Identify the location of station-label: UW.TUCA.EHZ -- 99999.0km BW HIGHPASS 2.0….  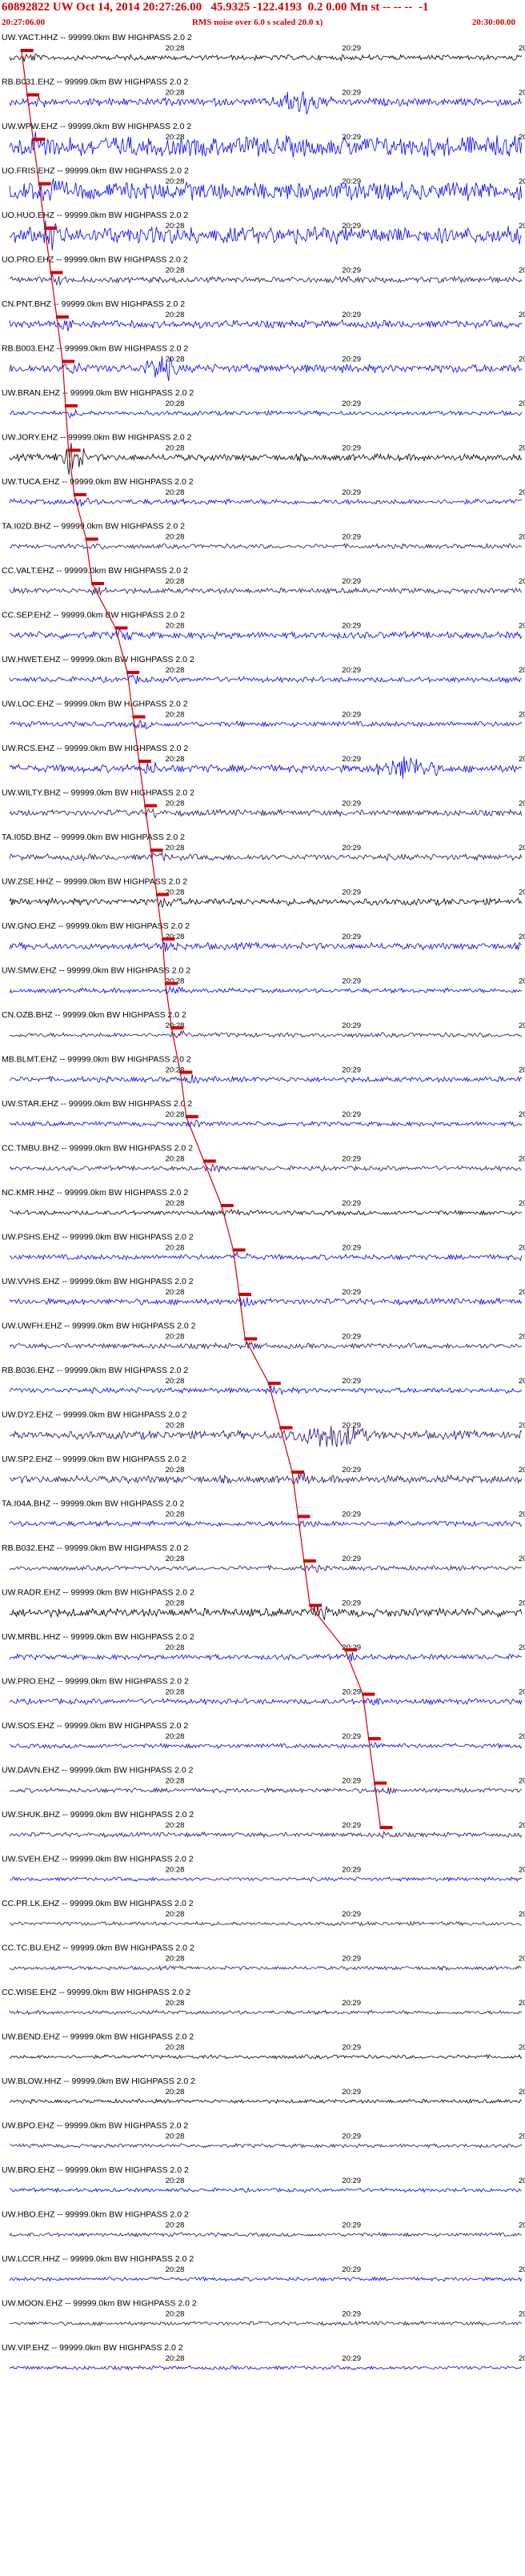
(98, 482).